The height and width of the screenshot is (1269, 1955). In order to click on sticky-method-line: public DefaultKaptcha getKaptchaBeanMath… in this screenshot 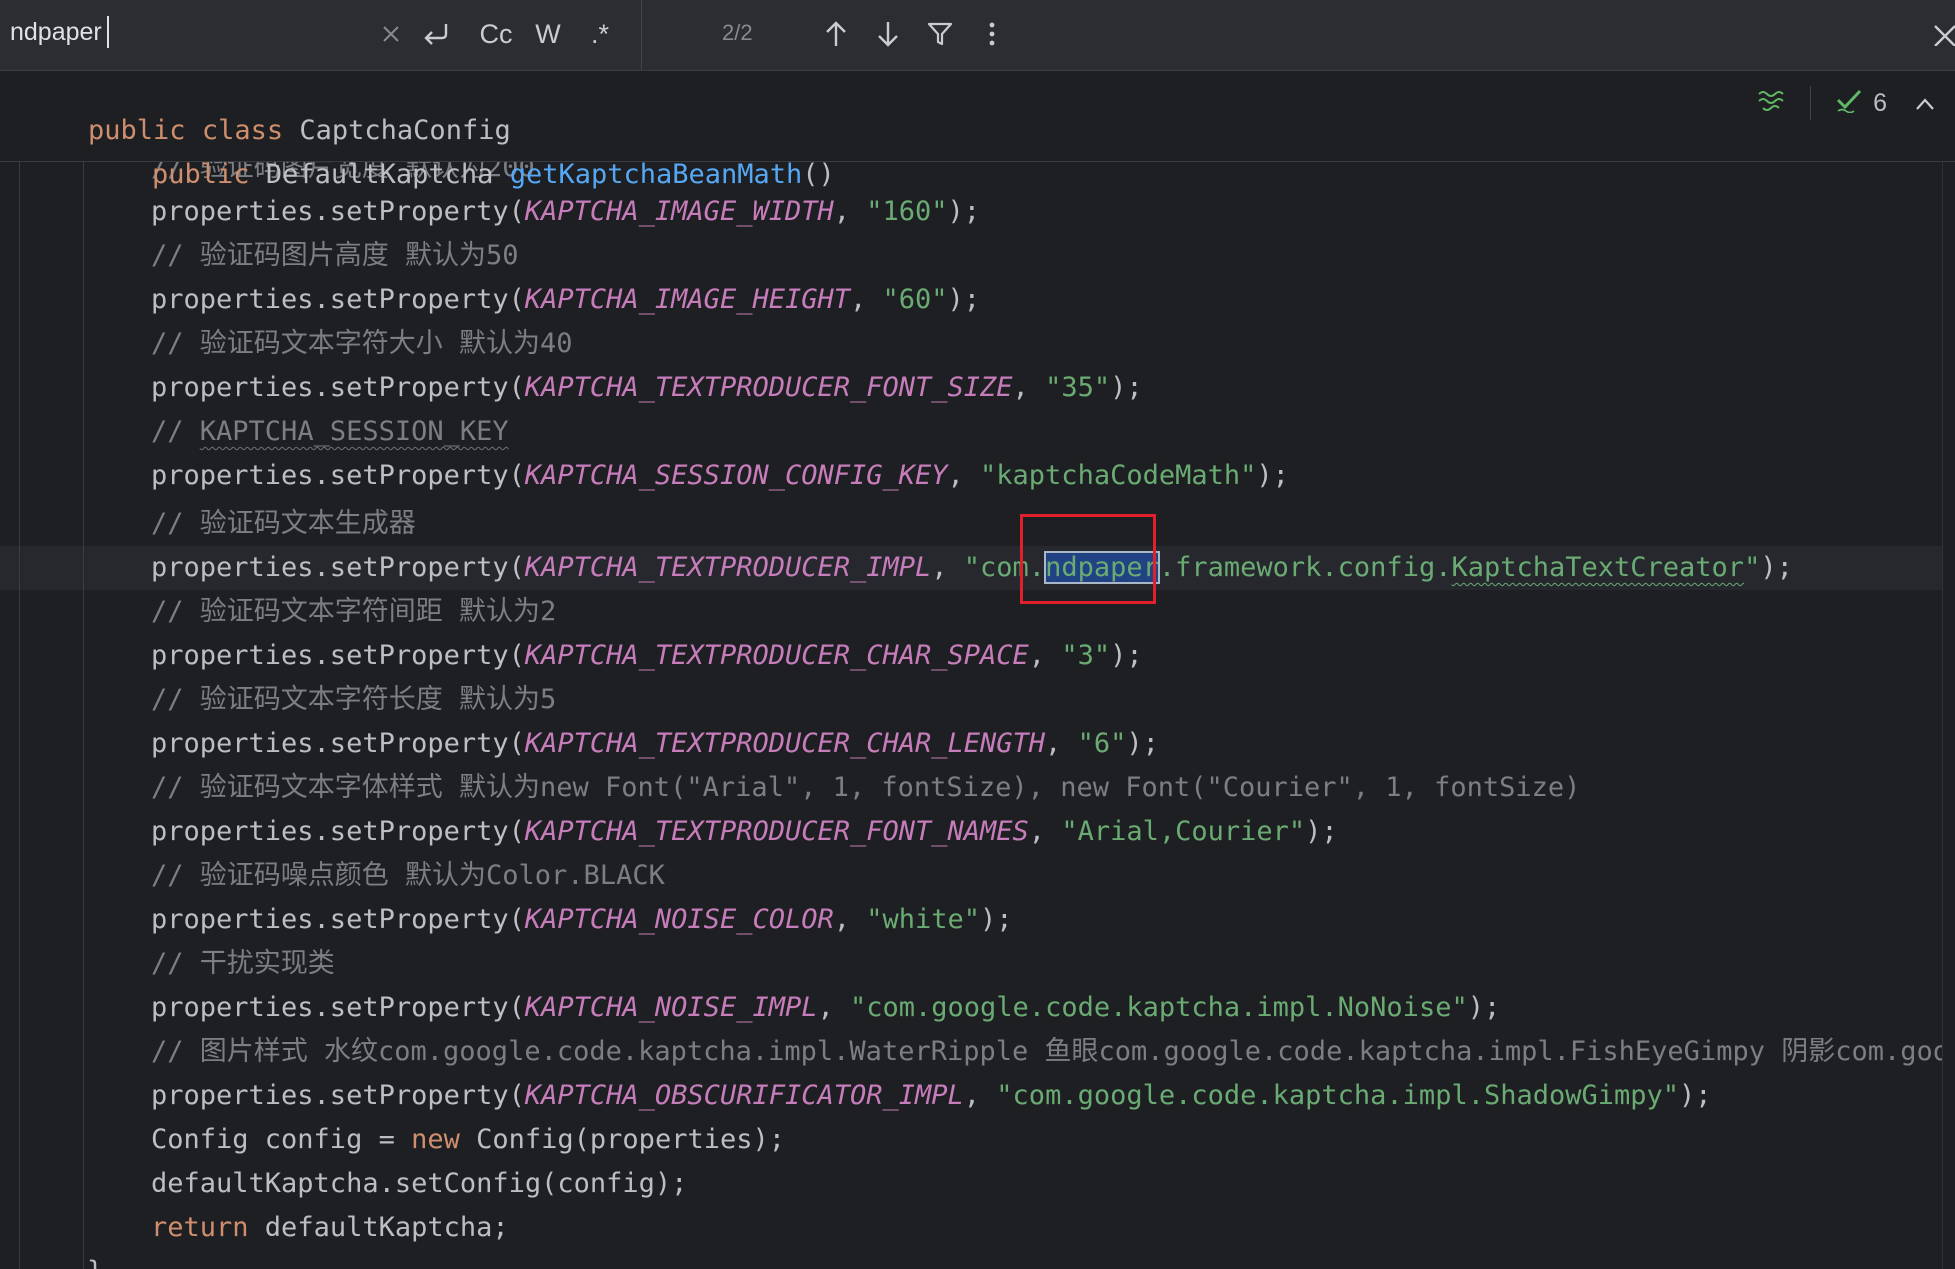, I will do `click(461, 175)`.